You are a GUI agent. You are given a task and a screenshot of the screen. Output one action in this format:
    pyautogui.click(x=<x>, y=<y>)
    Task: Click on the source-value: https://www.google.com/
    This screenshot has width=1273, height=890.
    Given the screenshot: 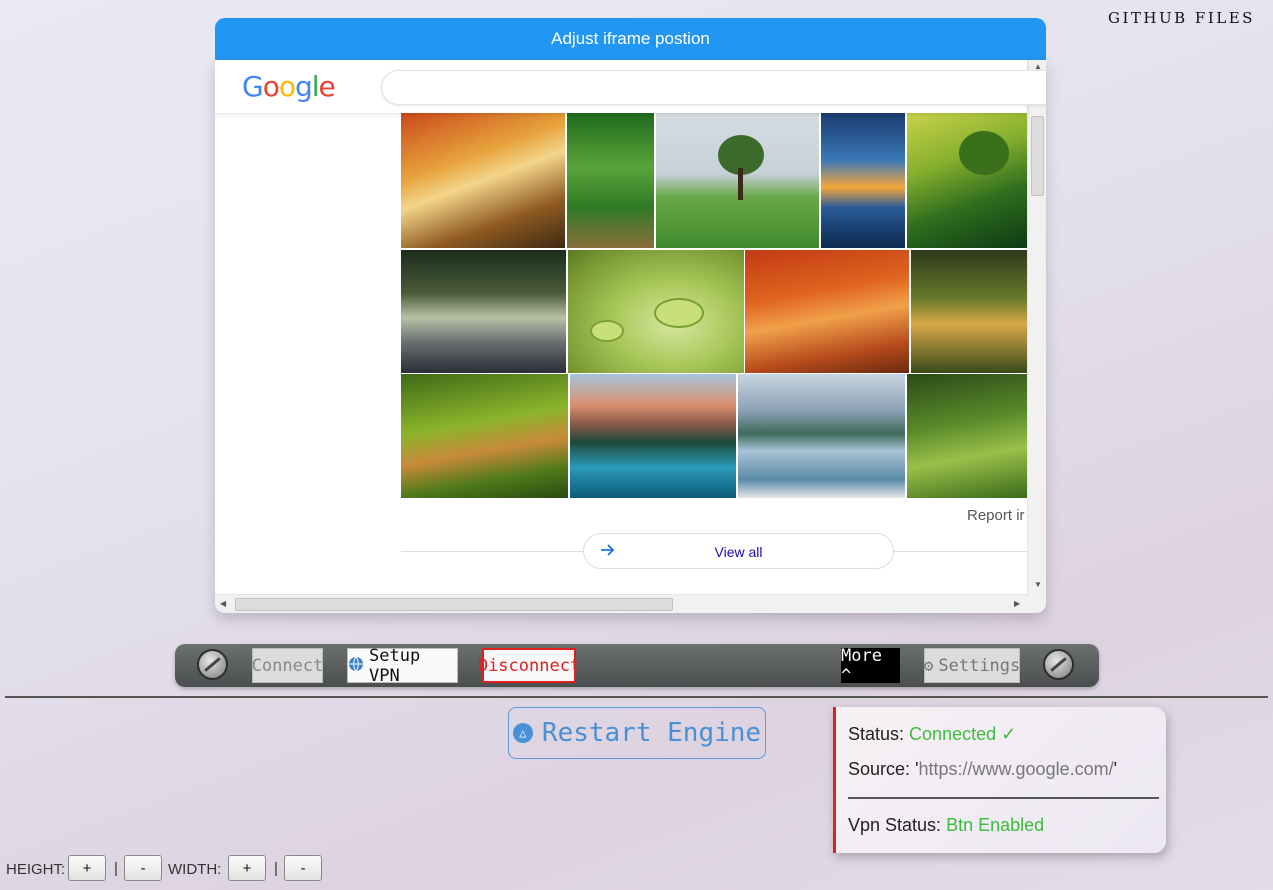 What is the action you would take?
    pyautogui.click(x=1016, y=769)
    